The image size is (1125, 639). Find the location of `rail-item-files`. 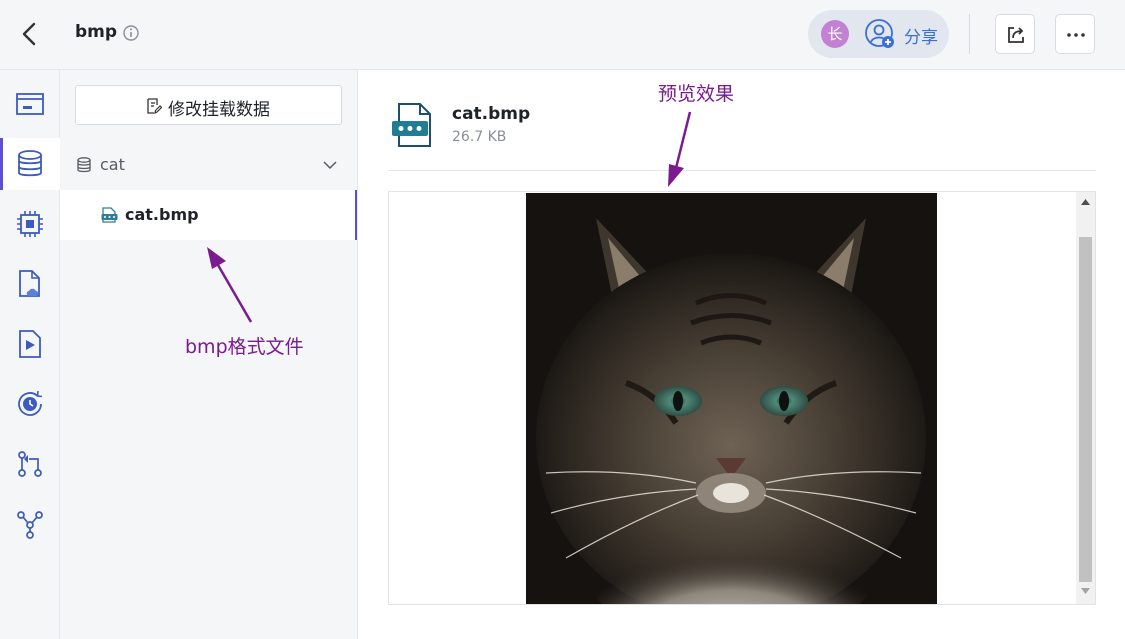

rail-item-files is located at coordinates (30, 104).